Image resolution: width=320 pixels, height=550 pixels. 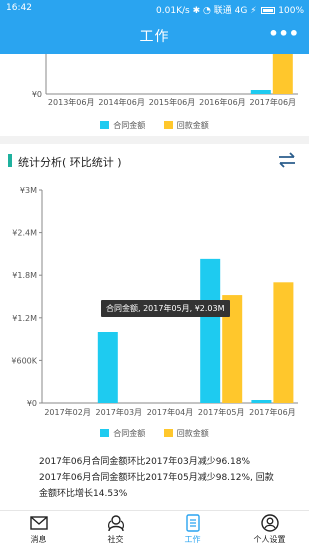 I want to click on swap-arrows-icon, so click(x=287, y=160).